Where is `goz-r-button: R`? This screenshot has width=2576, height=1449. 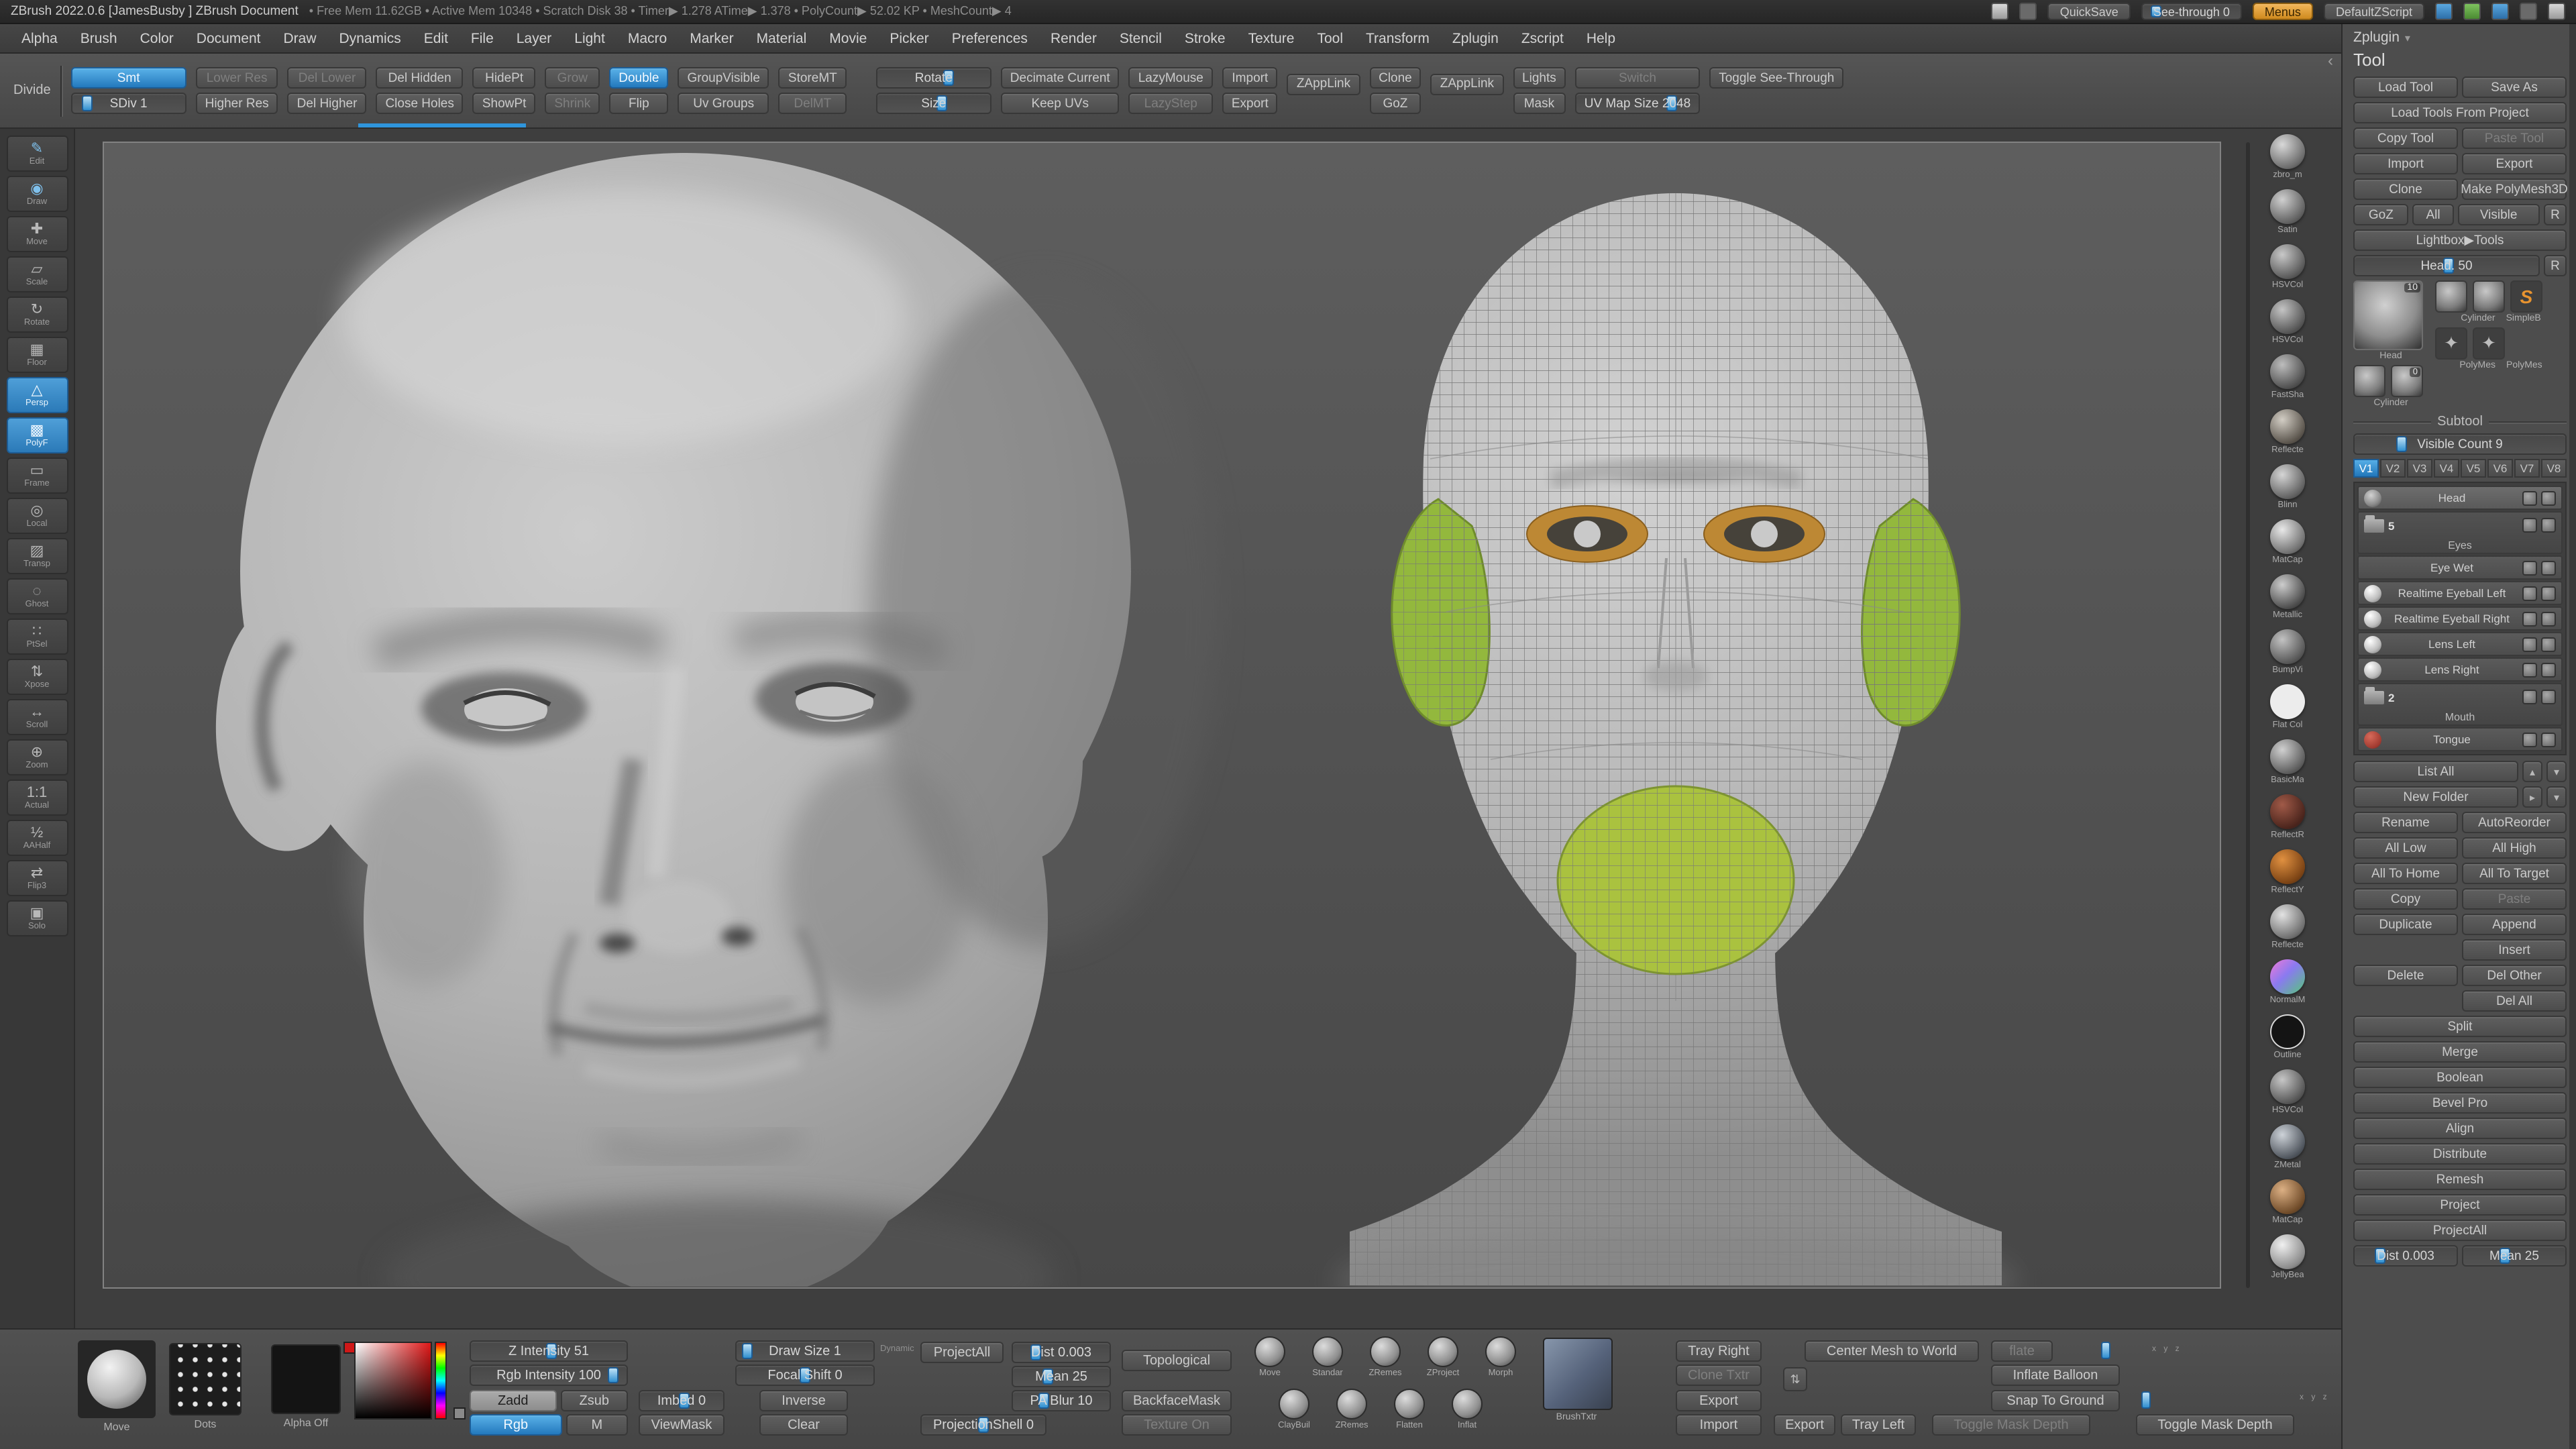
goz-r-button: R is located at coordinates (2555, 214).